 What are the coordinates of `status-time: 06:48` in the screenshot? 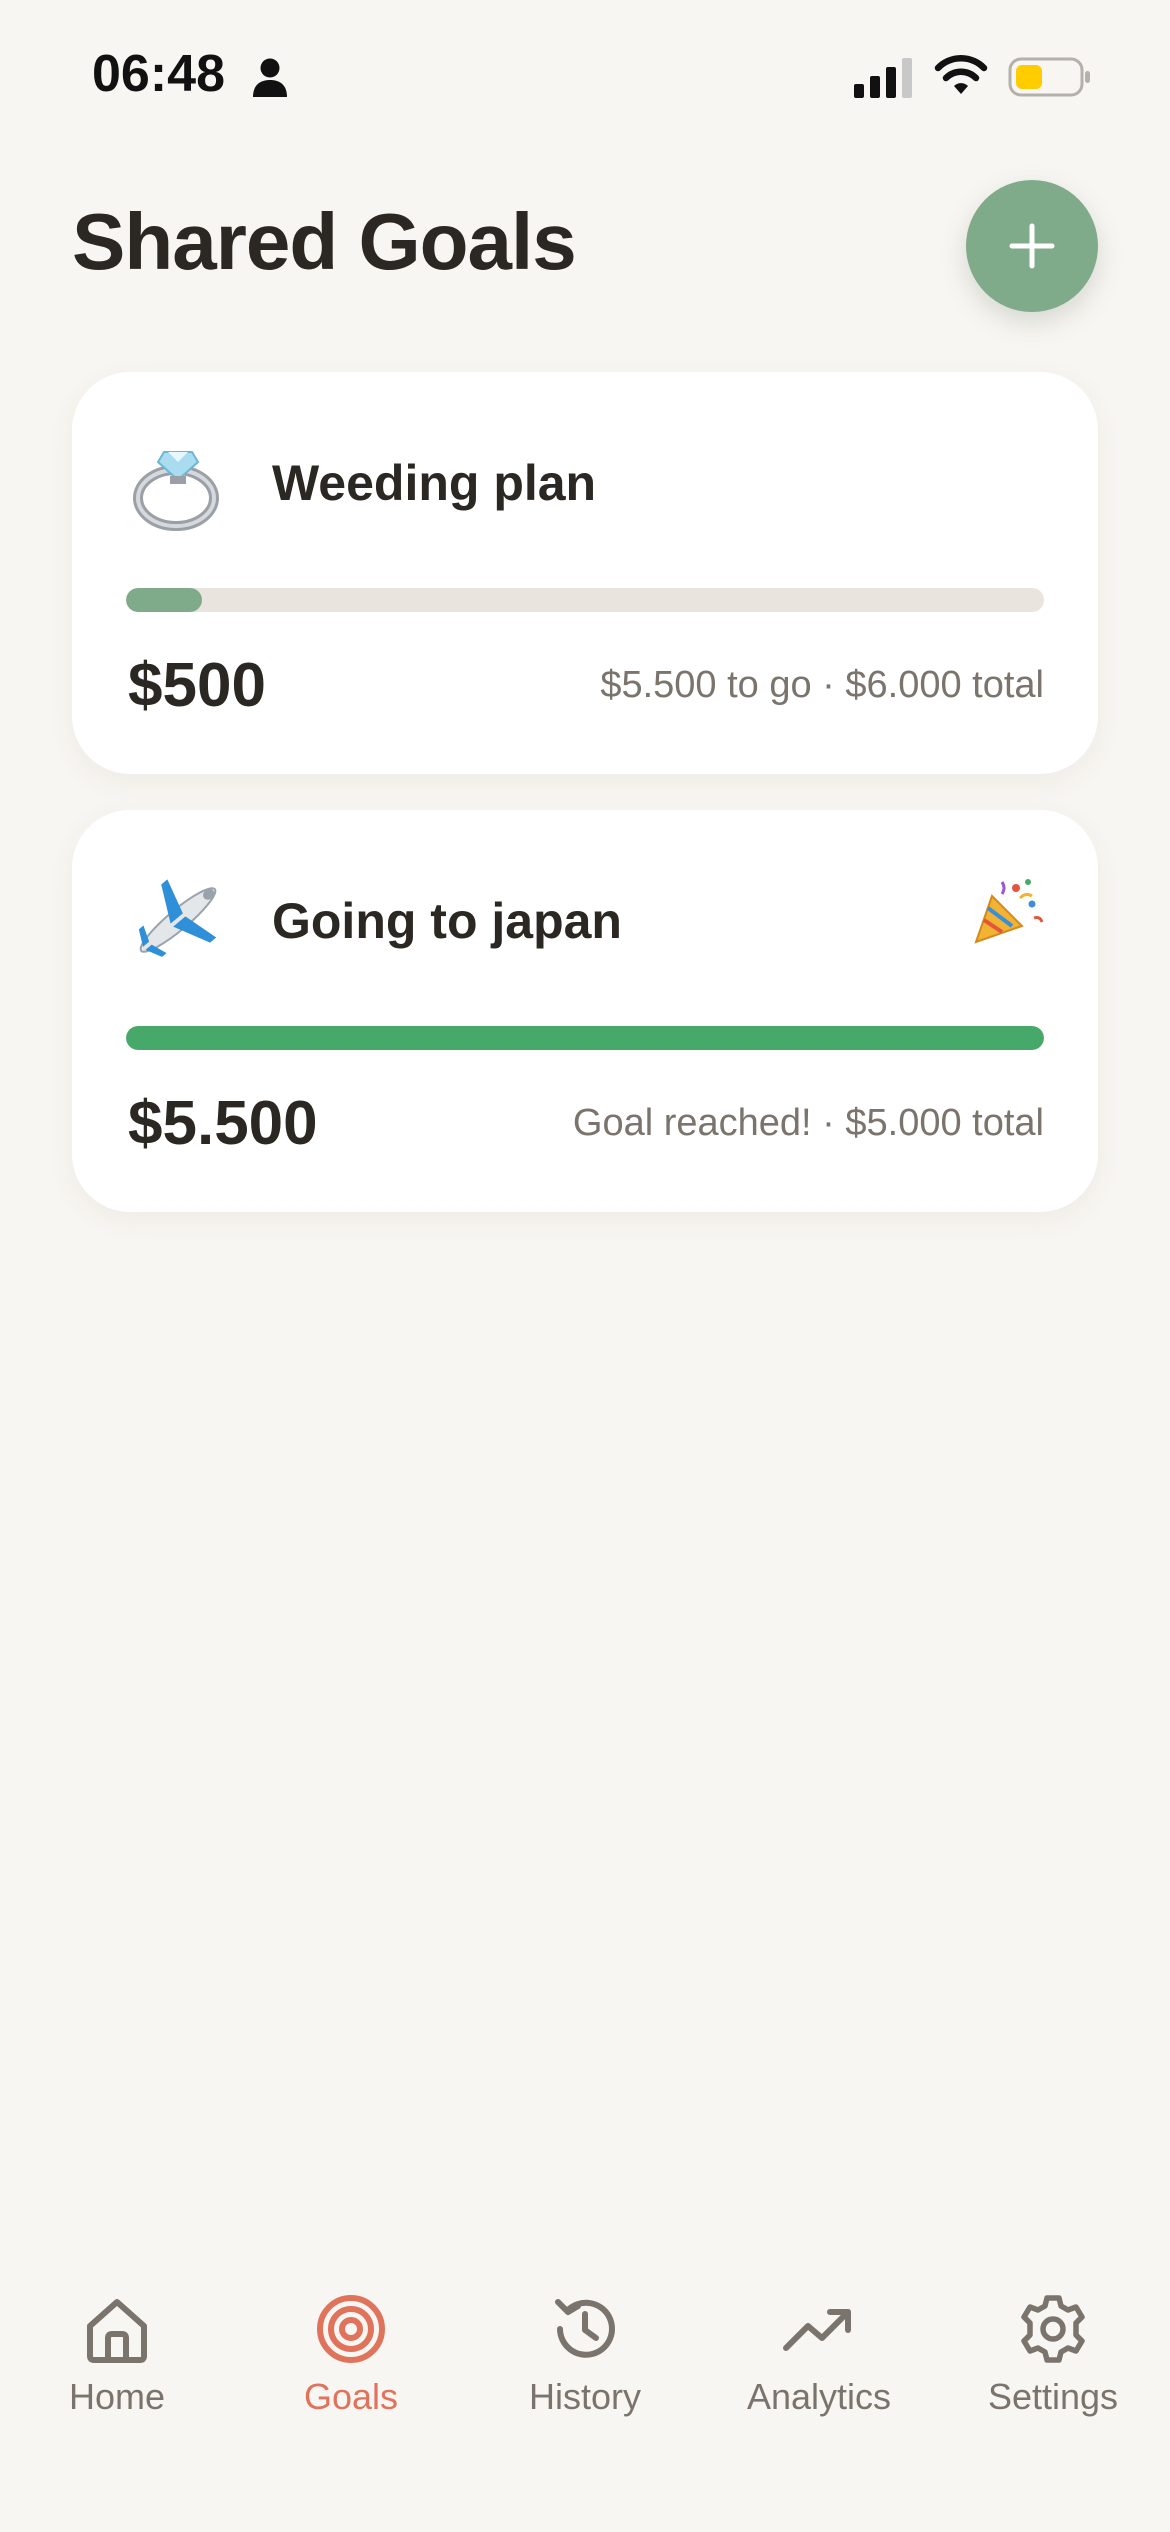 It's located at (158, 74).